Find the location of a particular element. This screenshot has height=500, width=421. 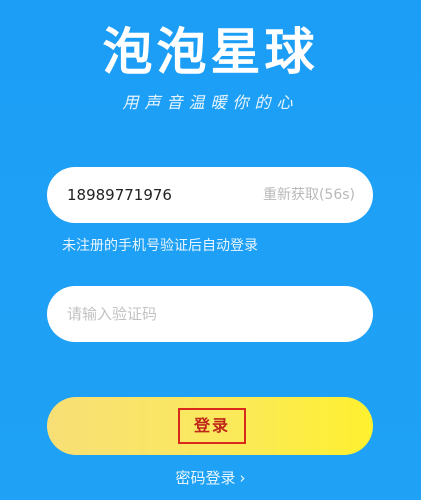

app-slogan: 用声音温暖你的心 is located at coordinates (210, 102).